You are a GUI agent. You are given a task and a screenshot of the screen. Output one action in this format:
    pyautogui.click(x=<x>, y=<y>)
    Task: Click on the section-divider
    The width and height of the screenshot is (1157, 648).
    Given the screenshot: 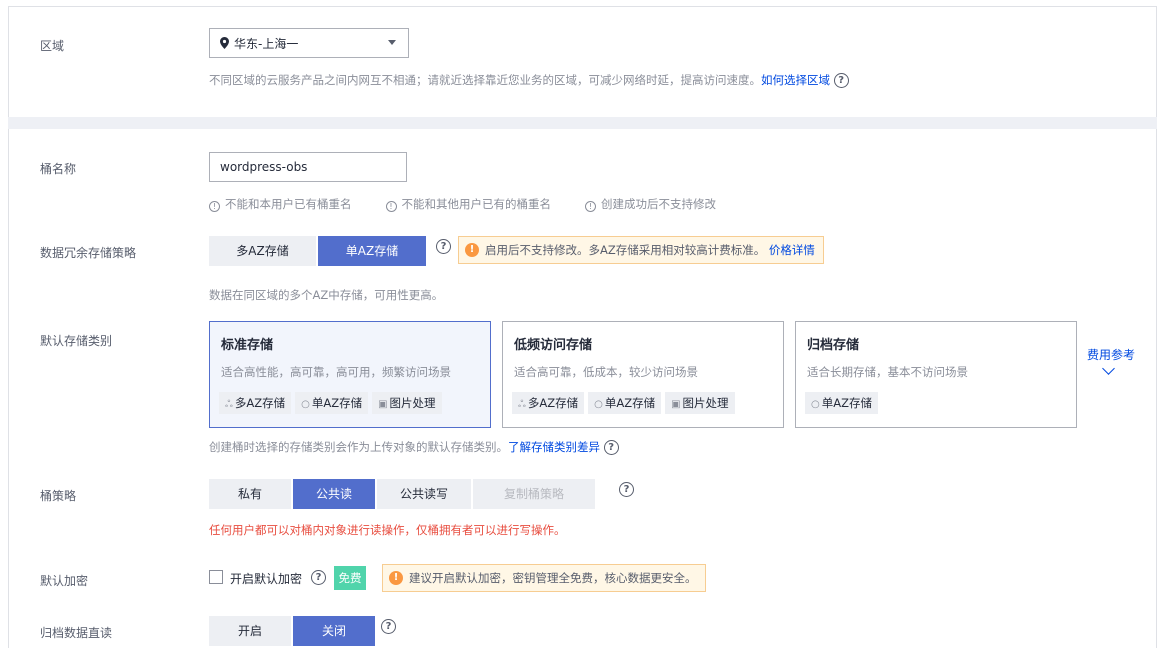 What is the action you would take?
    pyautogui.click(x=582, y=123)
    